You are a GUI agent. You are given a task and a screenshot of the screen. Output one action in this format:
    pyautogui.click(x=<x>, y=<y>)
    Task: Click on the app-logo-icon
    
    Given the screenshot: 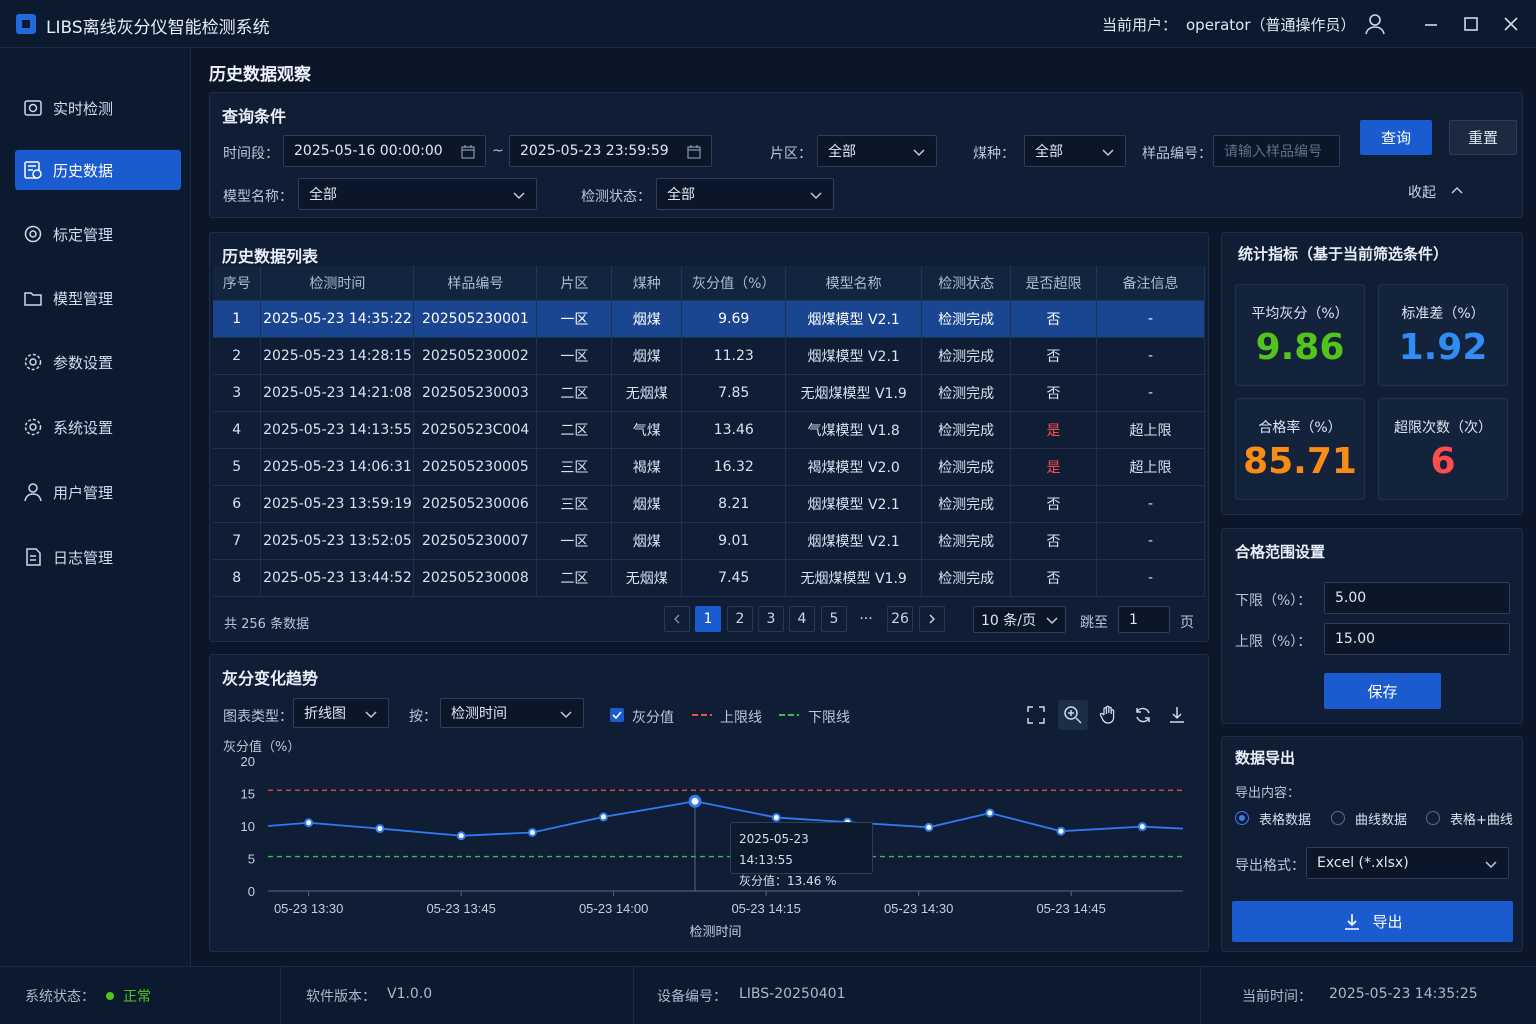 What is the action you would take?
    pyautogui.click(x=26, y=24)
    